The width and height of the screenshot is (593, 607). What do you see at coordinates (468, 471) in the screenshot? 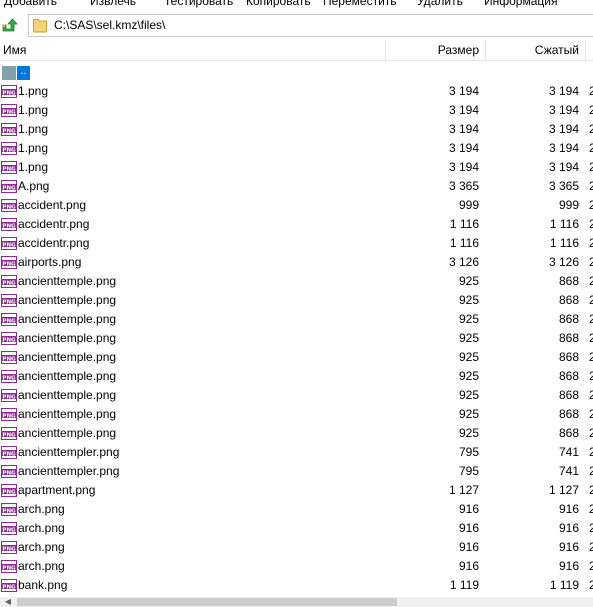
I see `file-size: 795` at bounding box center [468, 471].